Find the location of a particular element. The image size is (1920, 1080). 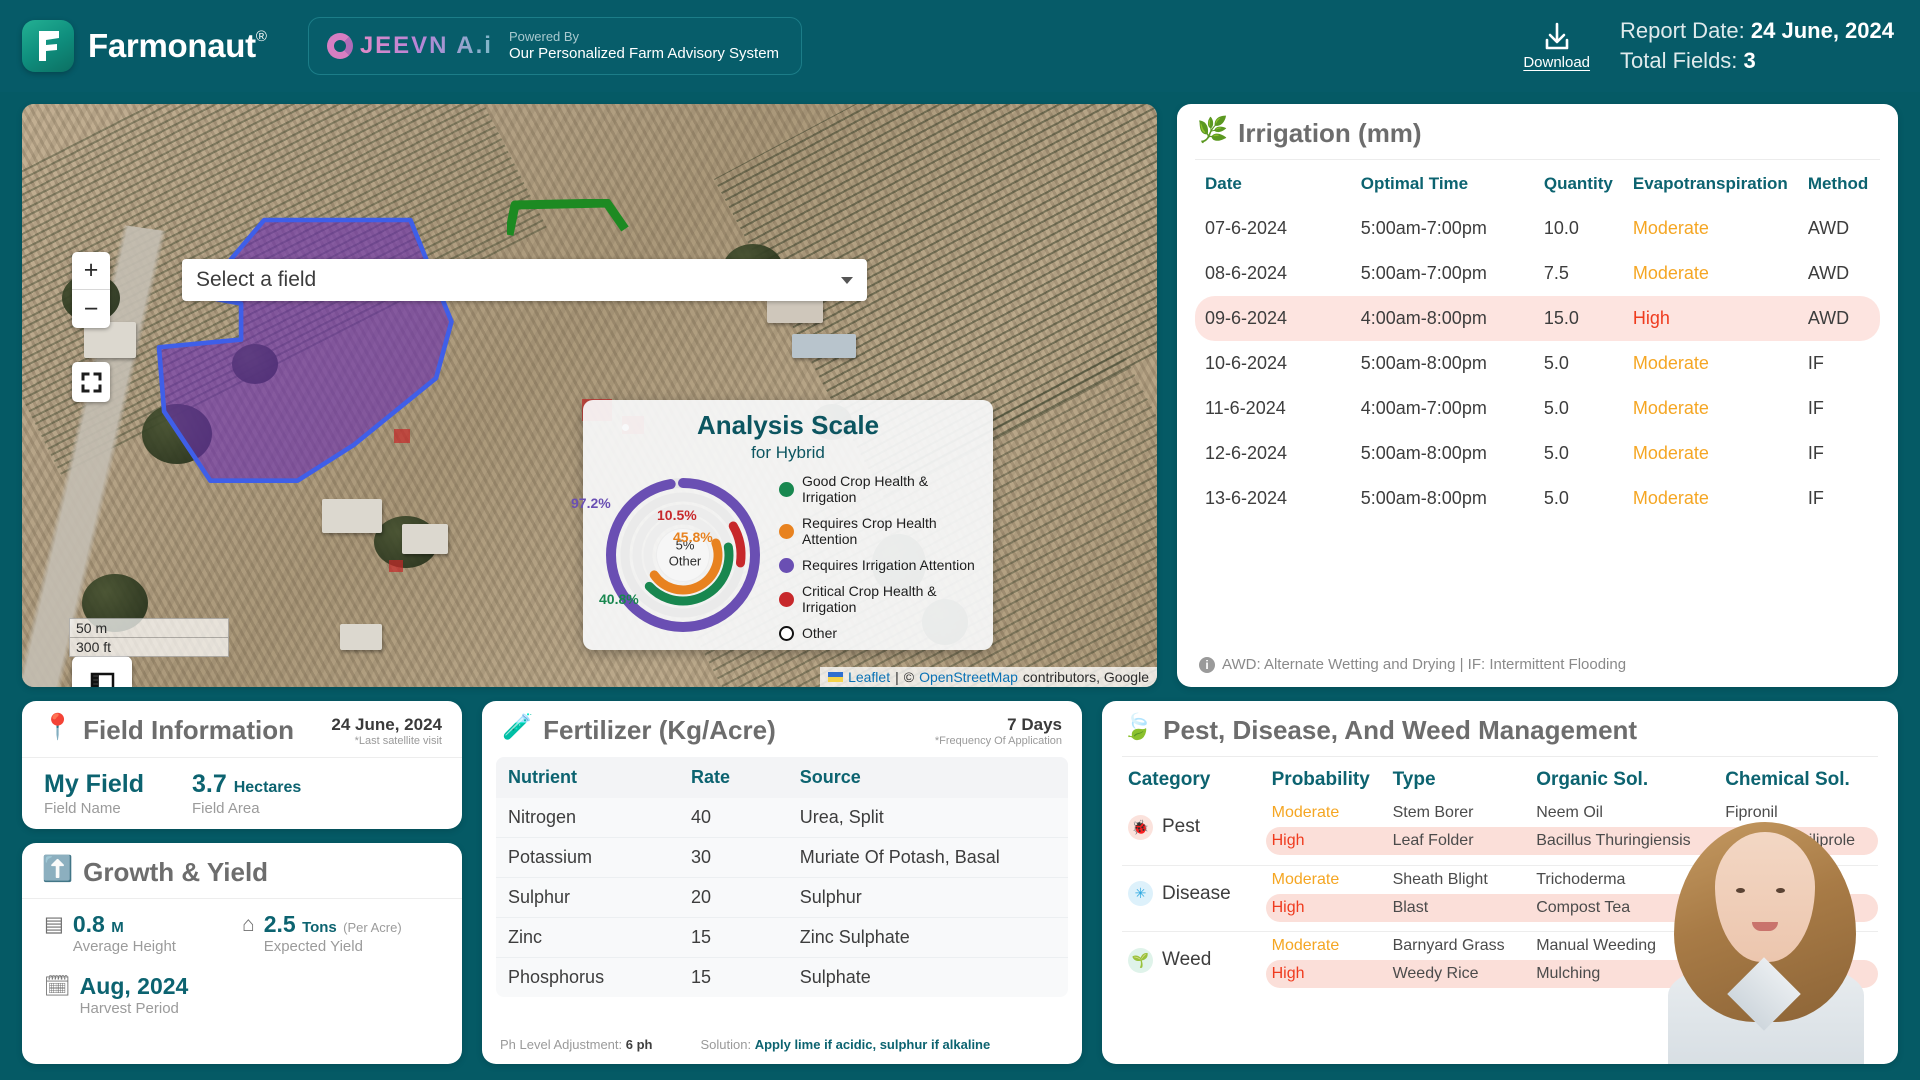

analysis-label-irrigation: 97.2% is located at coordinates (591, 503).